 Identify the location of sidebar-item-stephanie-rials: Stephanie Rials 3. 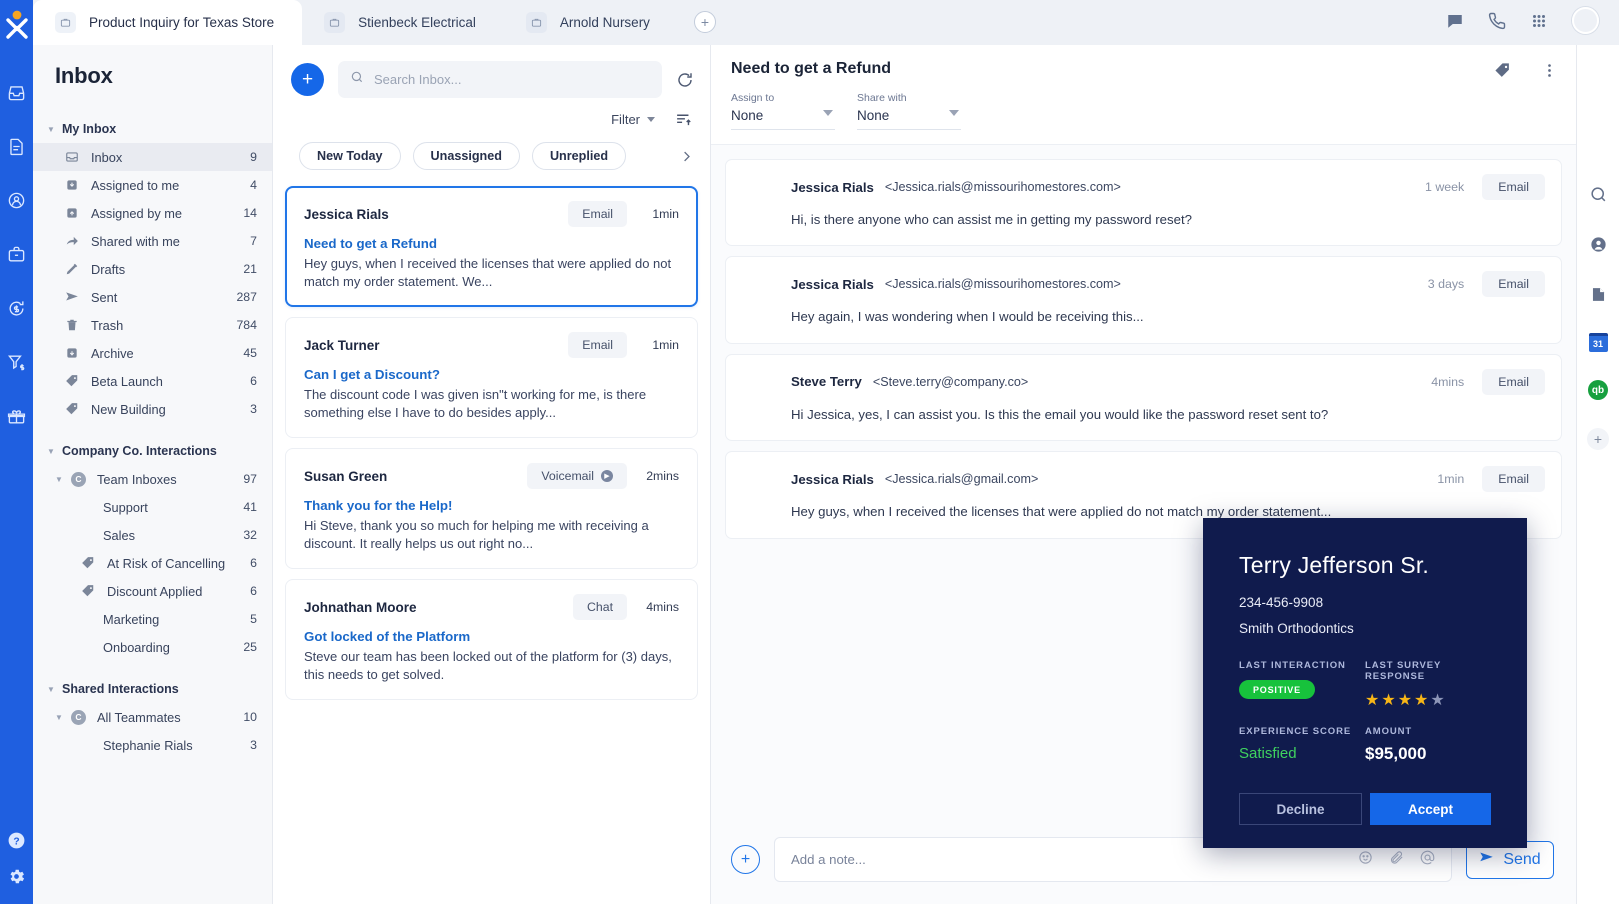
(152, 745).